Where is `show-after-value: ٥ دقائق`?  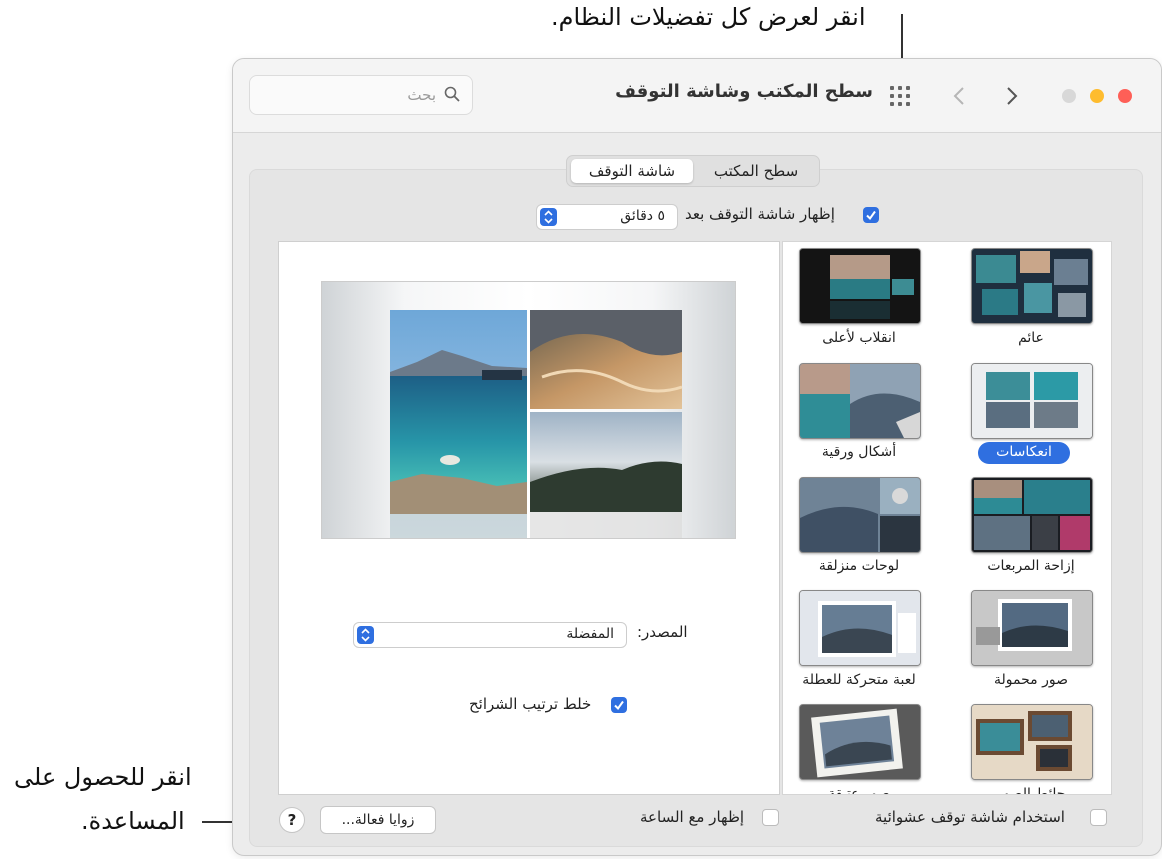 show-after-value: ٥ دقائق is located at coordinates (642, 216).